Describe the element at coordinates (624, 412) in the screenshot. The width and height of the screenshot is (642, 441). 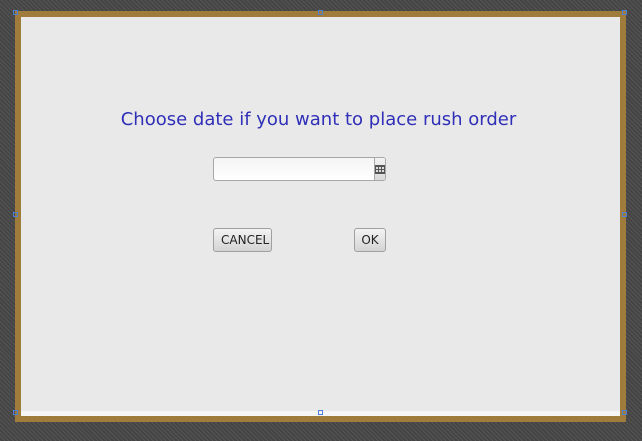
I see `resize-handle-bottom-right` at that location.